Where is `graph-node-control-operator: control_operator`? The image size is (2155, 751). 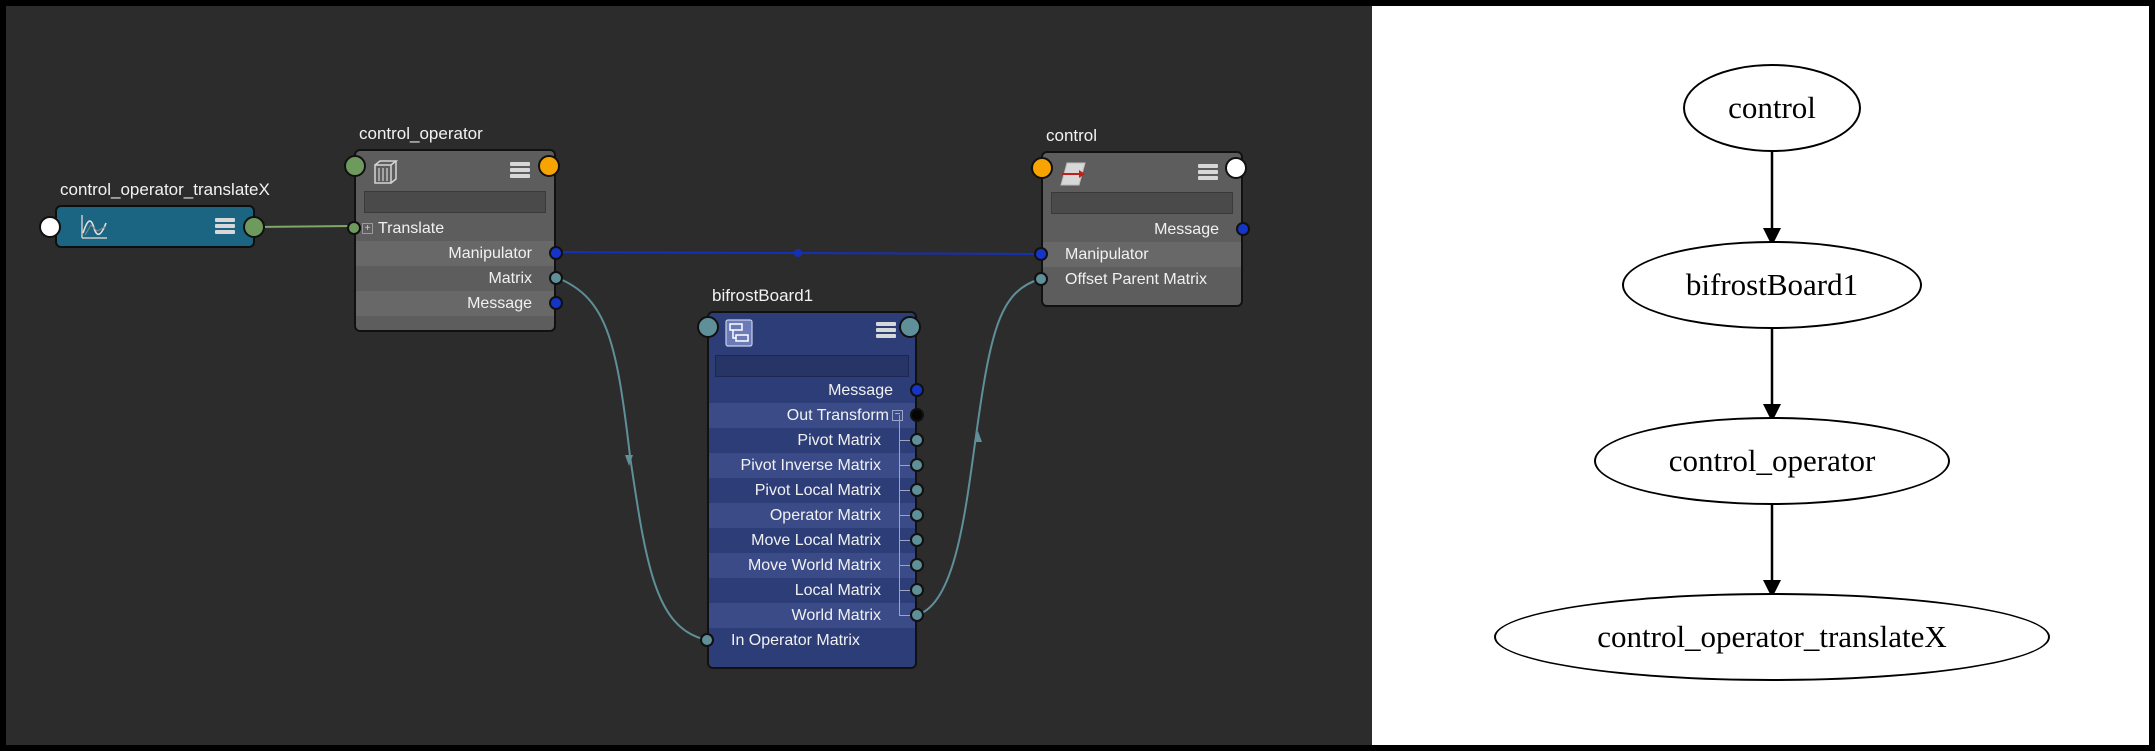 graph-node-control-operator: control_operator is located at coordinates (1772, 461).